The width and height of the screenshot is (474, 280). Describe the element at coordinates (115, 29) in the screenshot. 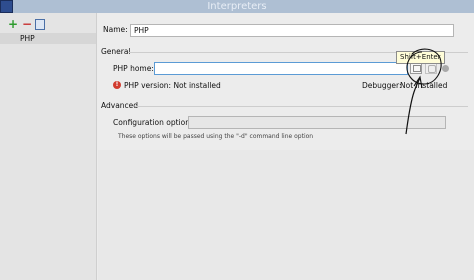

I see `name-label: Name:` at that location.